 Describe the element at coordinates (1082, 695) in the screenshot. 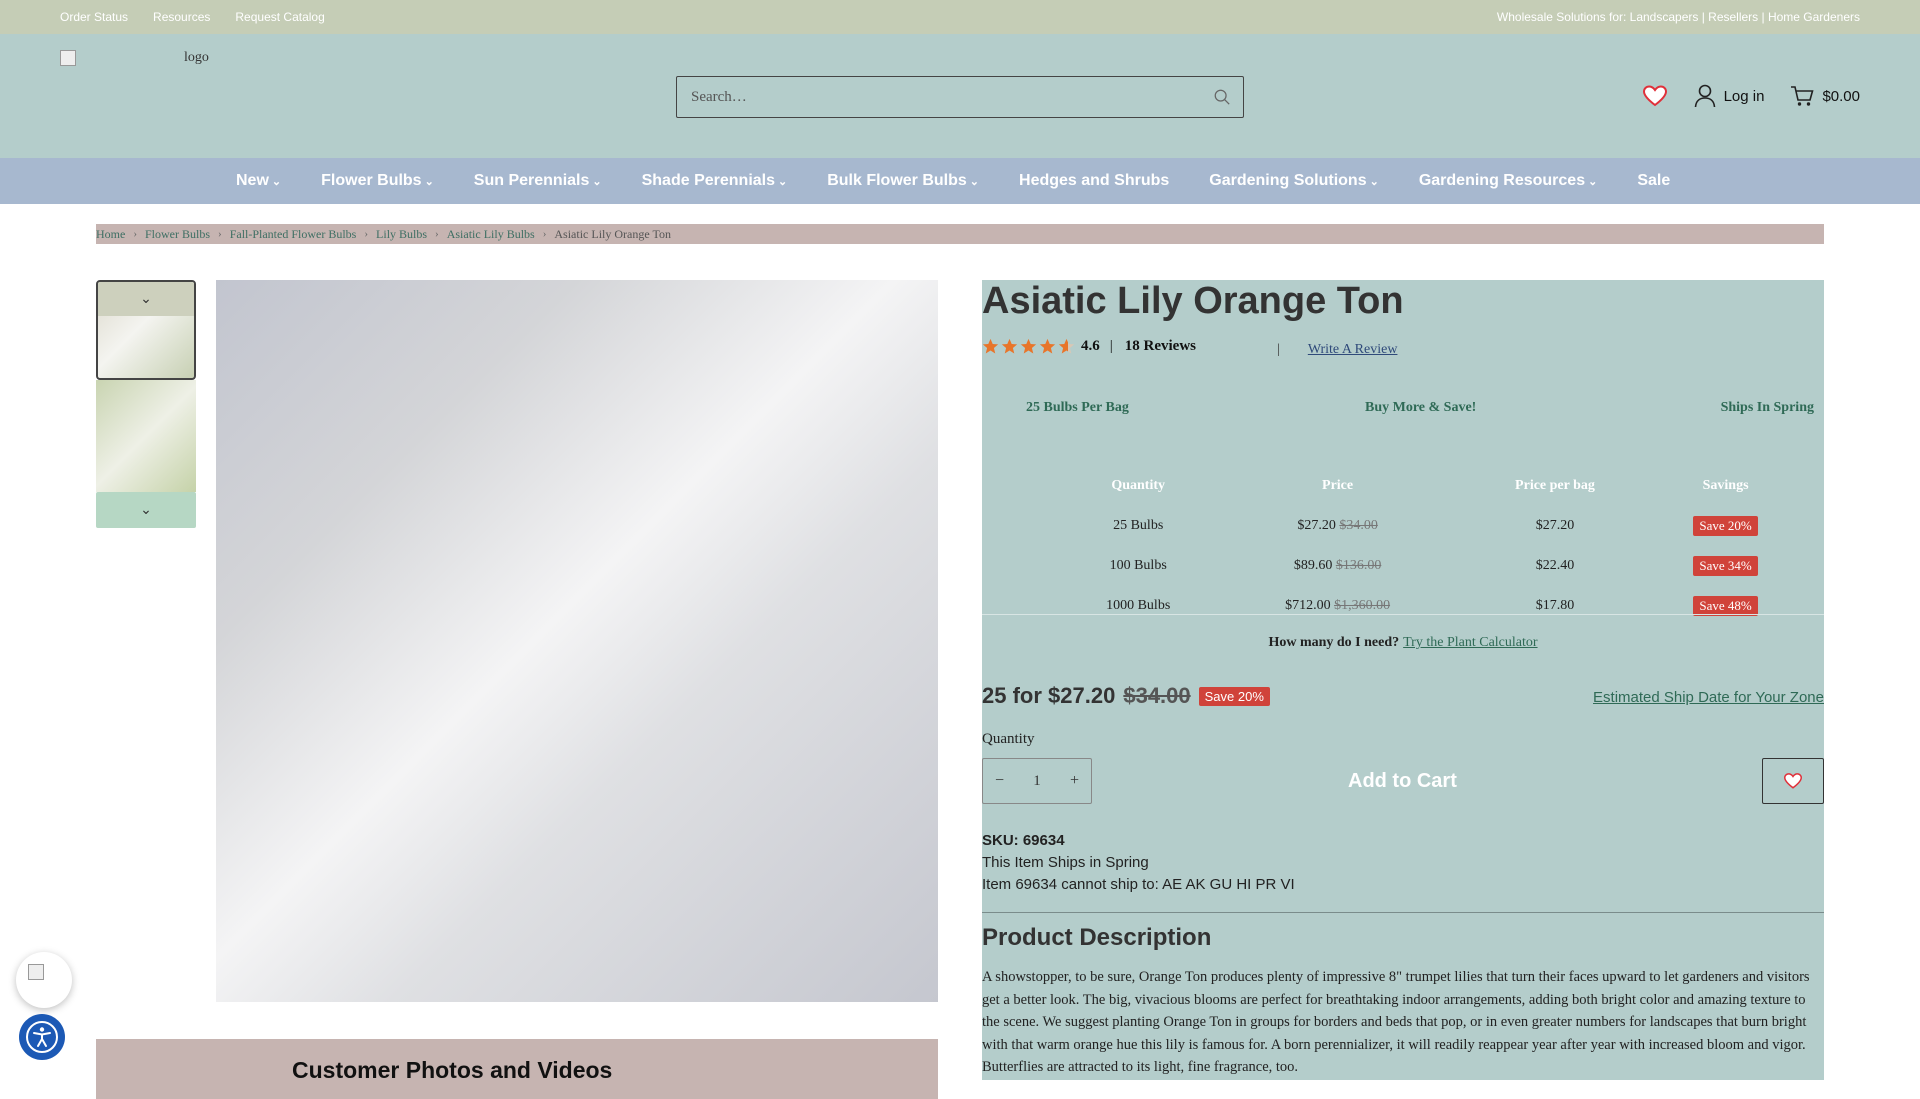

I see `price-value: $27.20` at that location.